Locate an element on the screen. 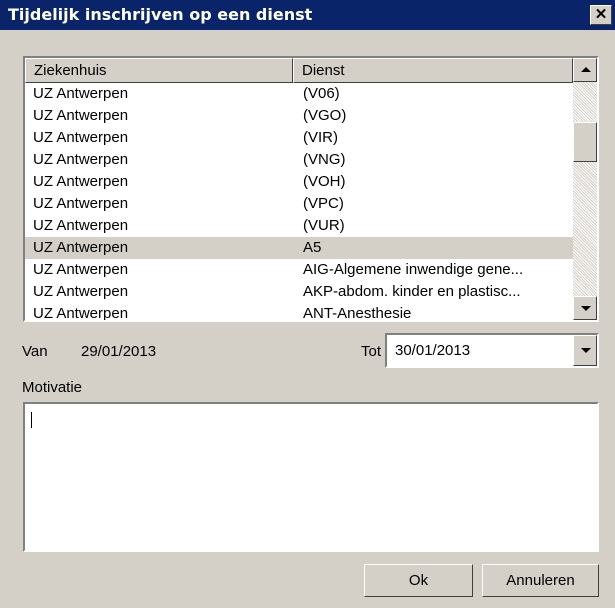 The width and height of the screenshot is (615, 608). list-row: UZ Antwerpen (V06) is located at coordinates (299, 94).